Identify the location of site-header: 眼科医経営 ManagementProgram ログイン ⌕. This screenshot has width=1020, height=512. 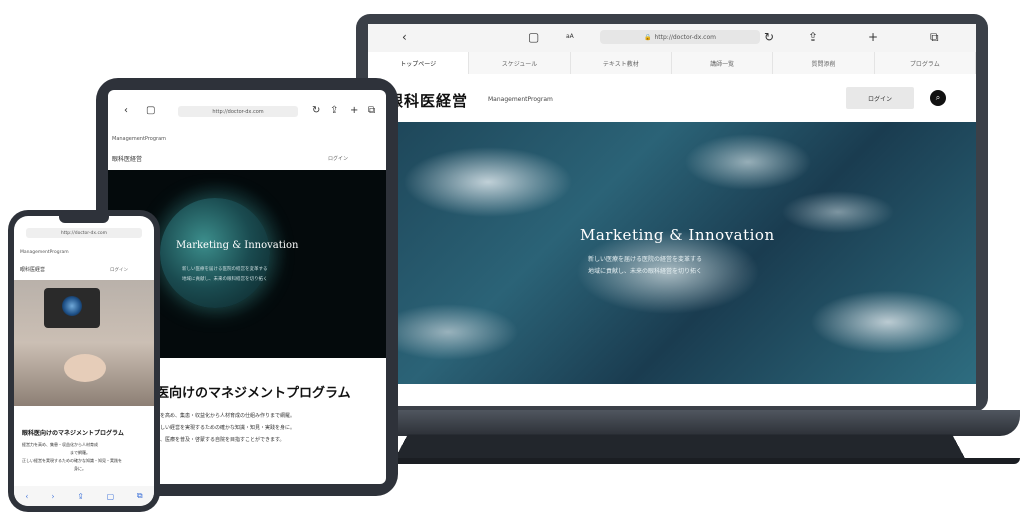
(672, 98).